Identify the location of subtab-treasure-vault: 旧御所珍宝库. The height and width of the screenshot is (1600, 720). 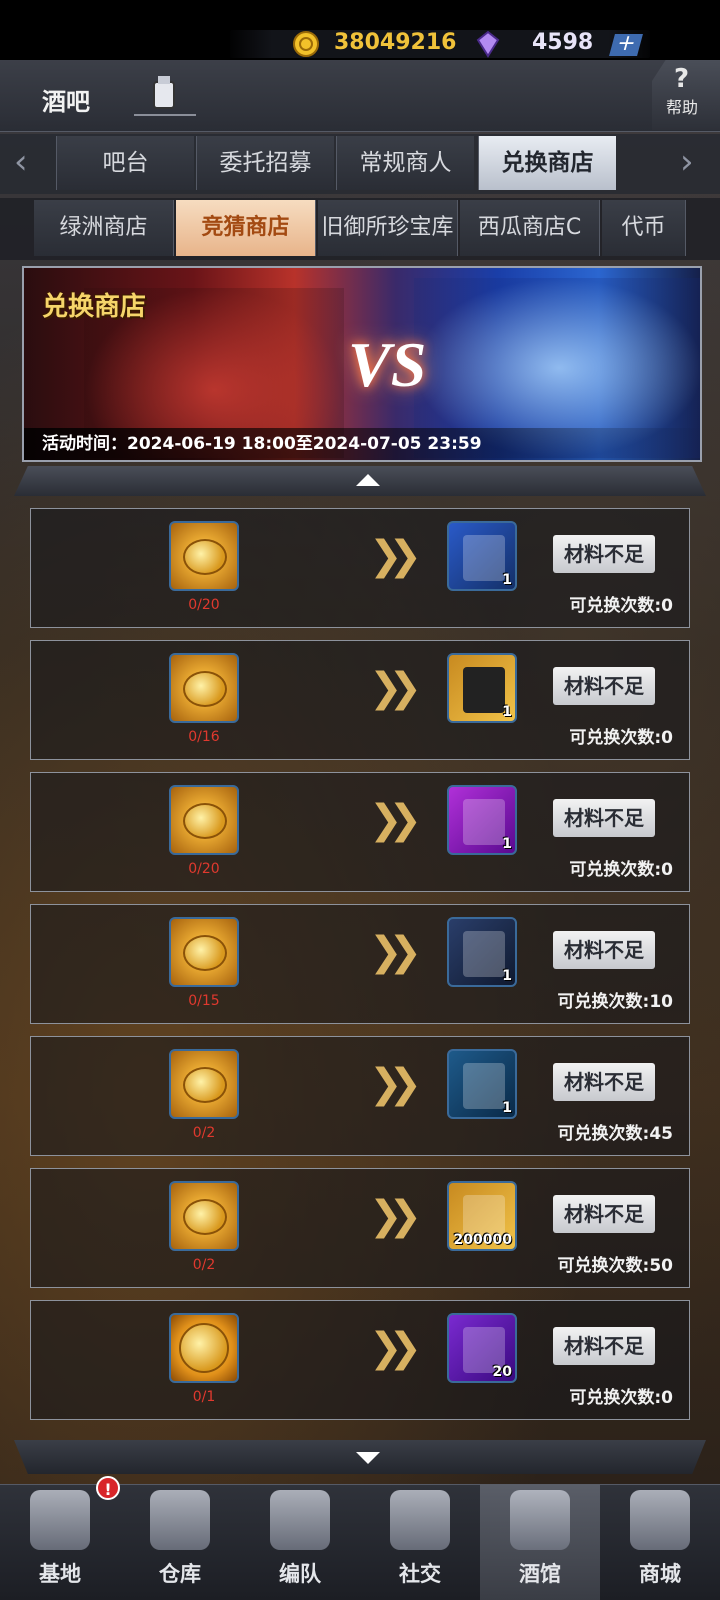
(388, 228).